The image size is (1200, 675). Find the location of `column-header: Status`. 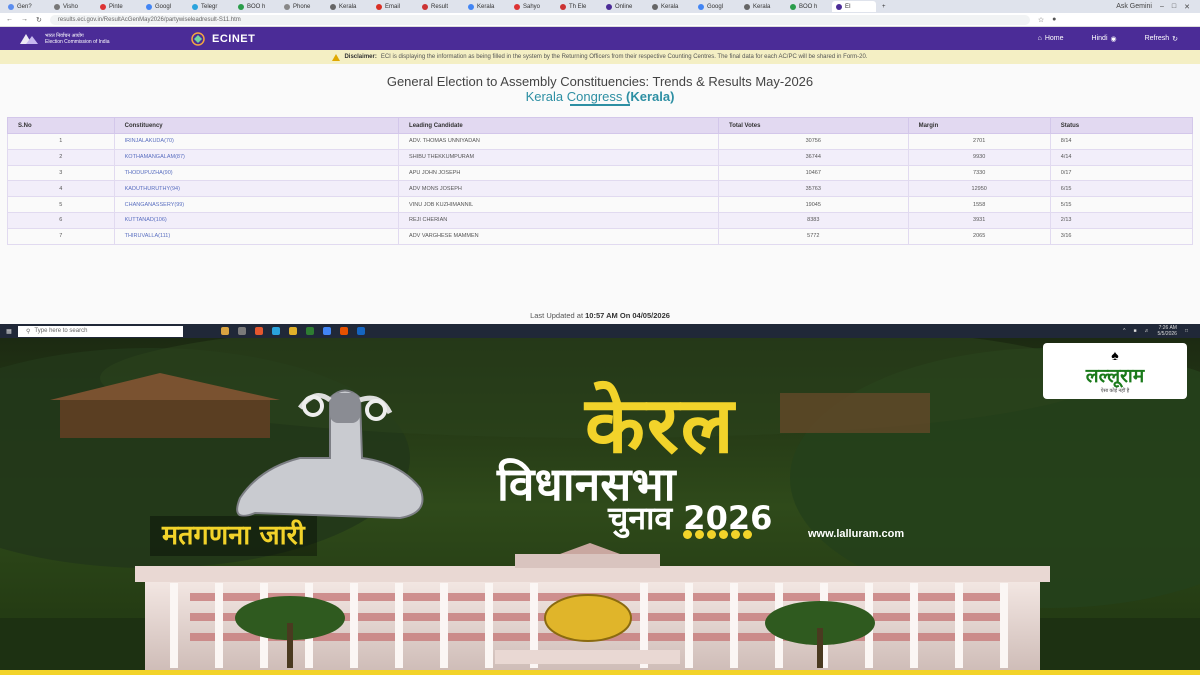

column-header: Status is located at coordinates (1121, 125).